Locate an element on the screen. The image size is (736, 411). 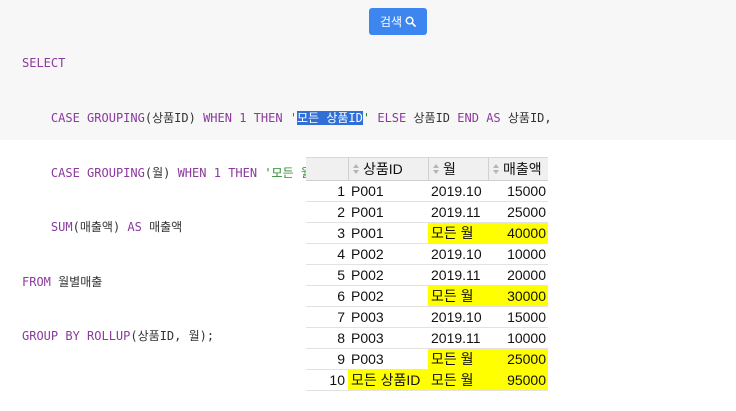
row-number: 4 is located at coordinates (326, 254).